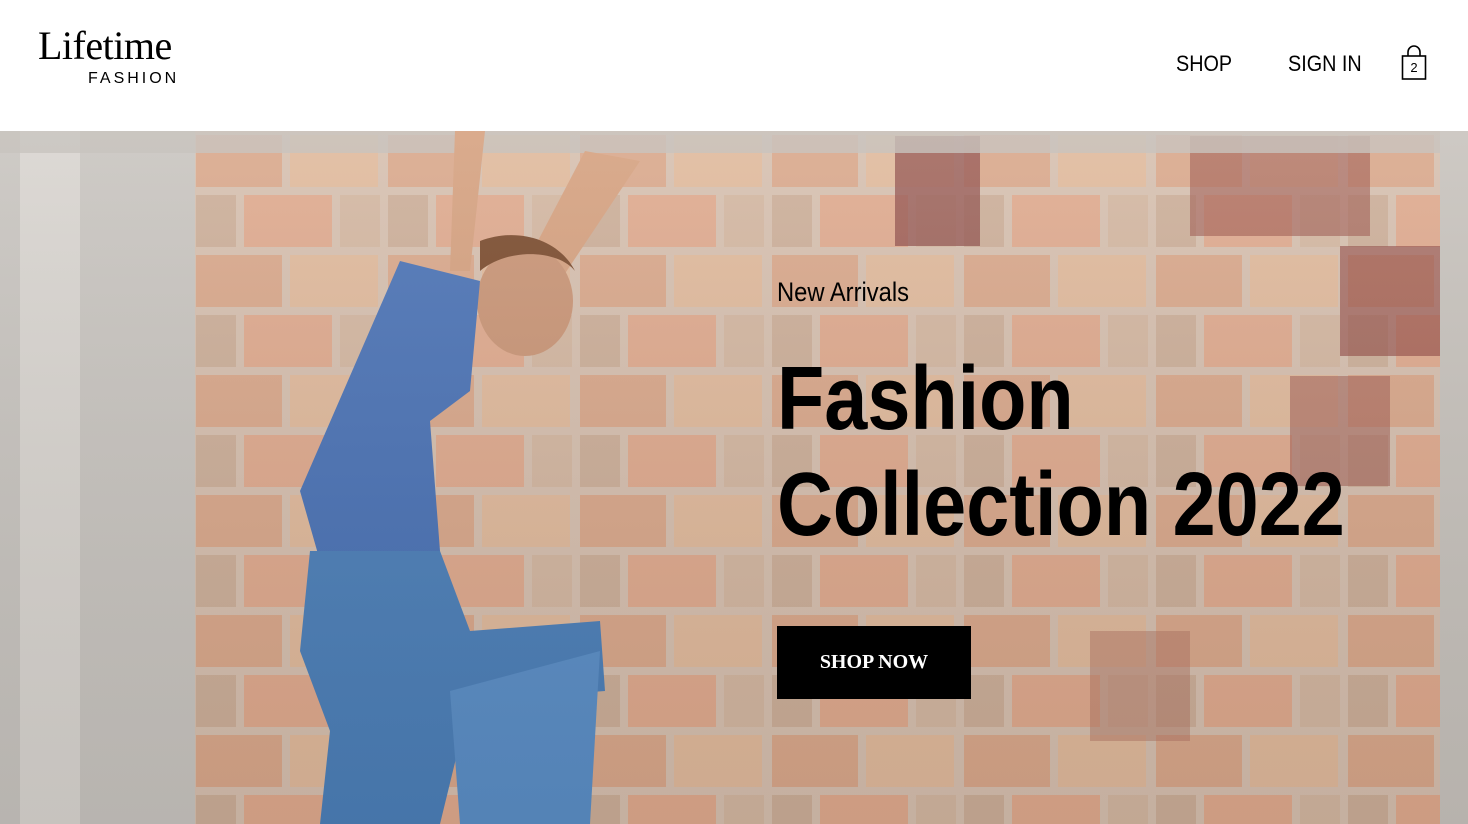 Image resolution: width=1468 pixels, height=824 pixels. What do you see at coordinates (1414, 67) in the screenshot?
I see `cart-count-badge: 2` at bounding box center [1414, 67].